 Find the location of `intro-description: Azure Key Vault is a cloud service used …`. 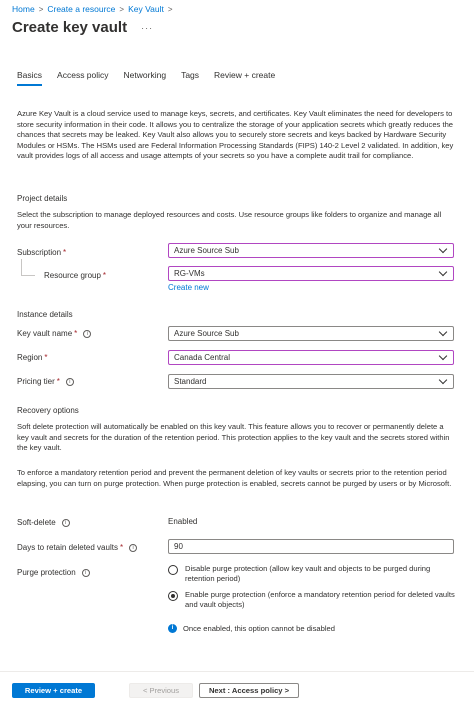

intro-description: Azure Key Vault is a cloud service used … is located at coordinates (235, 134).